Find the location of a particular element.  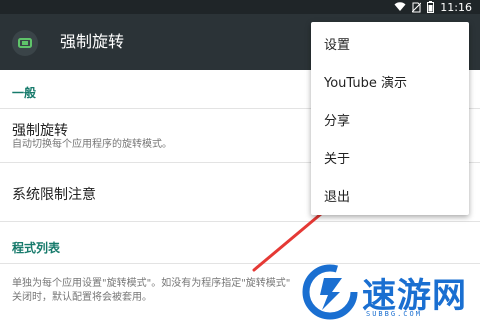

battery-icon is located at coordinates (431, 7).